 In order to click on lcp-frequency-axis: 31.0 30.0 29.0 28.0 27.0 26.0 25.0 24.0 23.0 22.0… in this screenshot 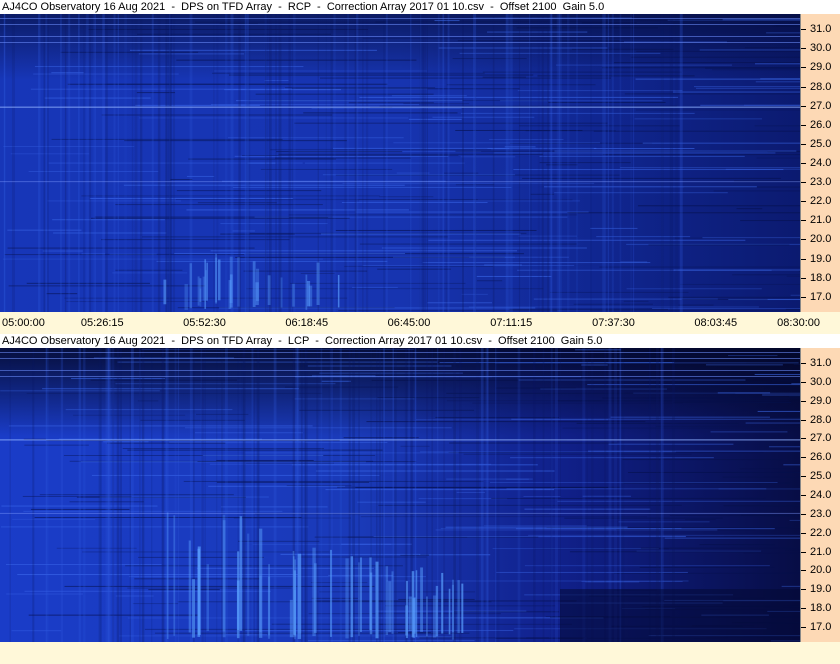, I will do `click(820, 495)`.